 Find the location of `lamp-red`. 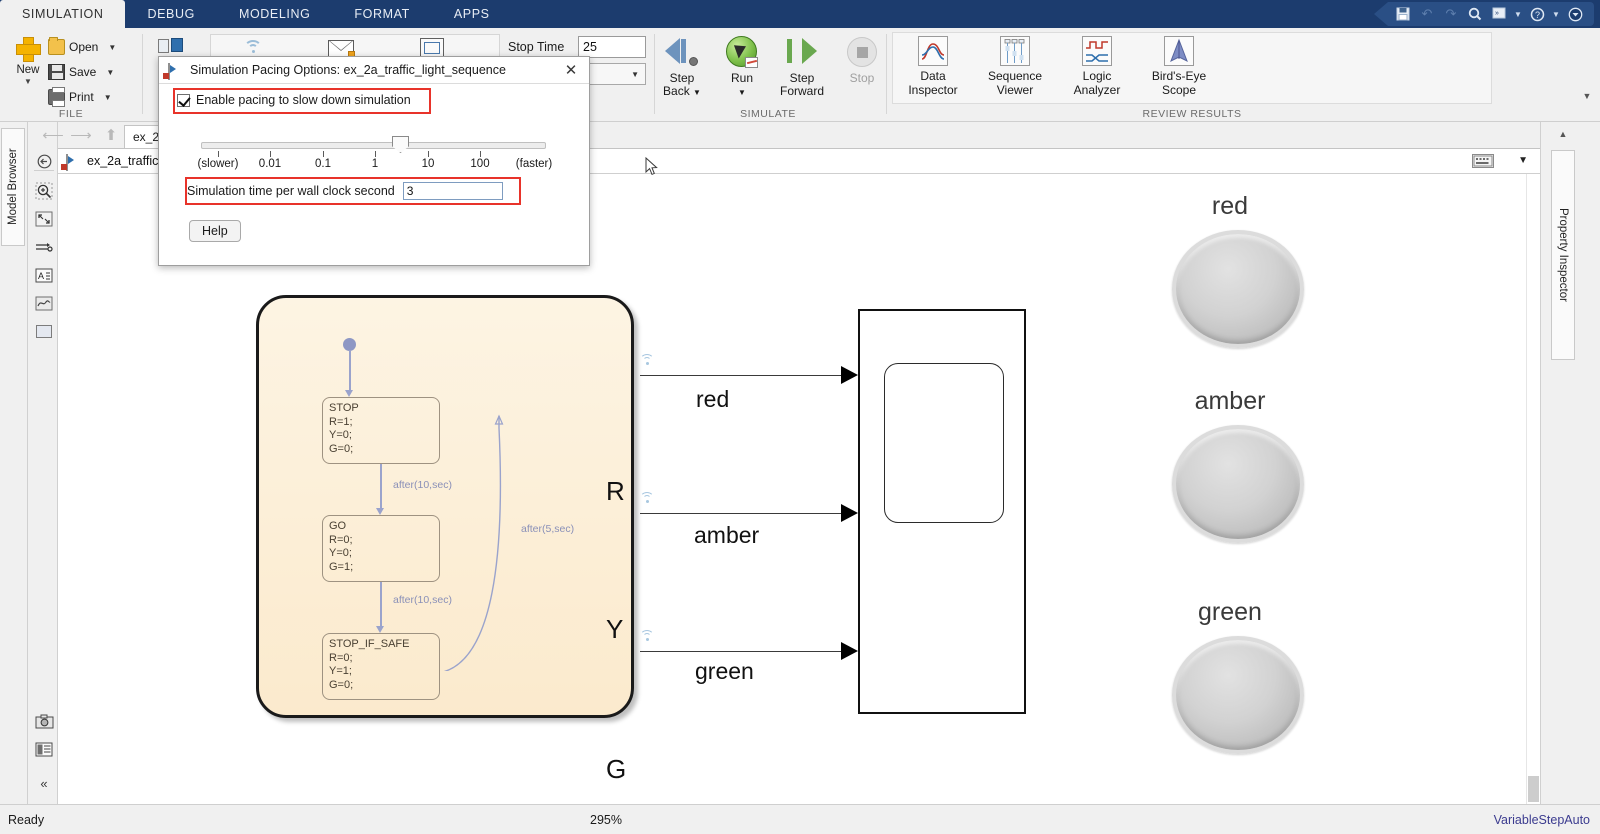

lamp-red is located at coordinates (1238, 289).